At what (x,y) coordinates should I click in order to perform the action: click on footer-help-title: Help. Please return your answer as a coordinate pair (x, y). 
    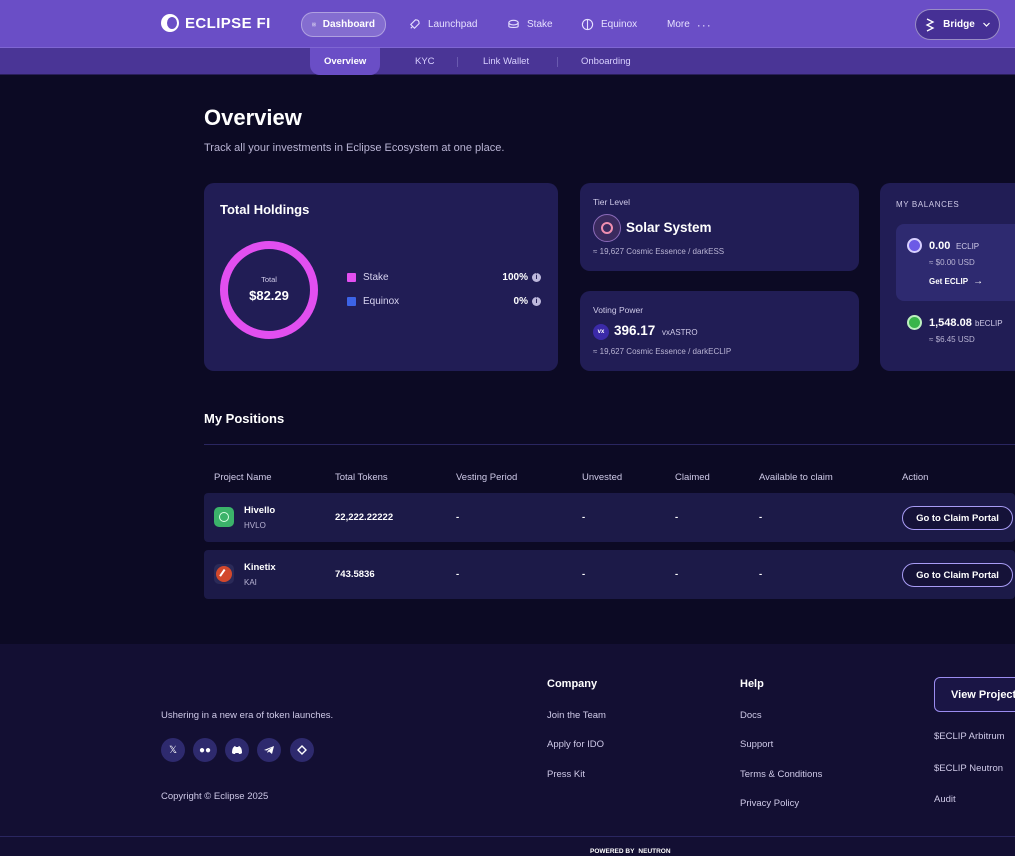
    Looking at the image, I should click on (752, 684).